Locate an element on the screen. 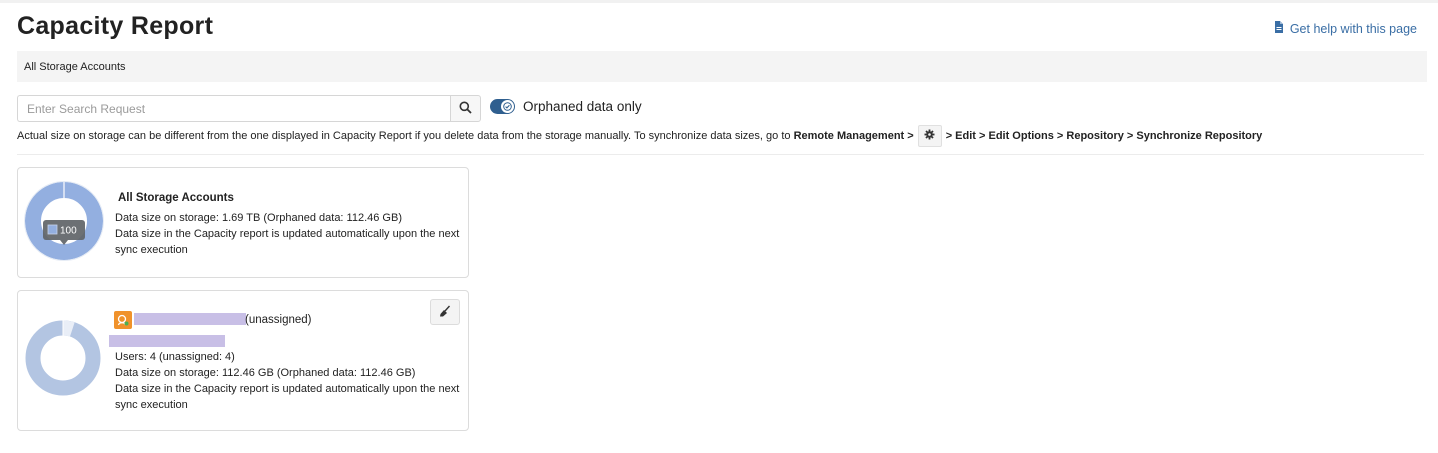 Image resolution: width=1438 pixels, height=453 pixels. gear-button is located at coordinates (929, 136).